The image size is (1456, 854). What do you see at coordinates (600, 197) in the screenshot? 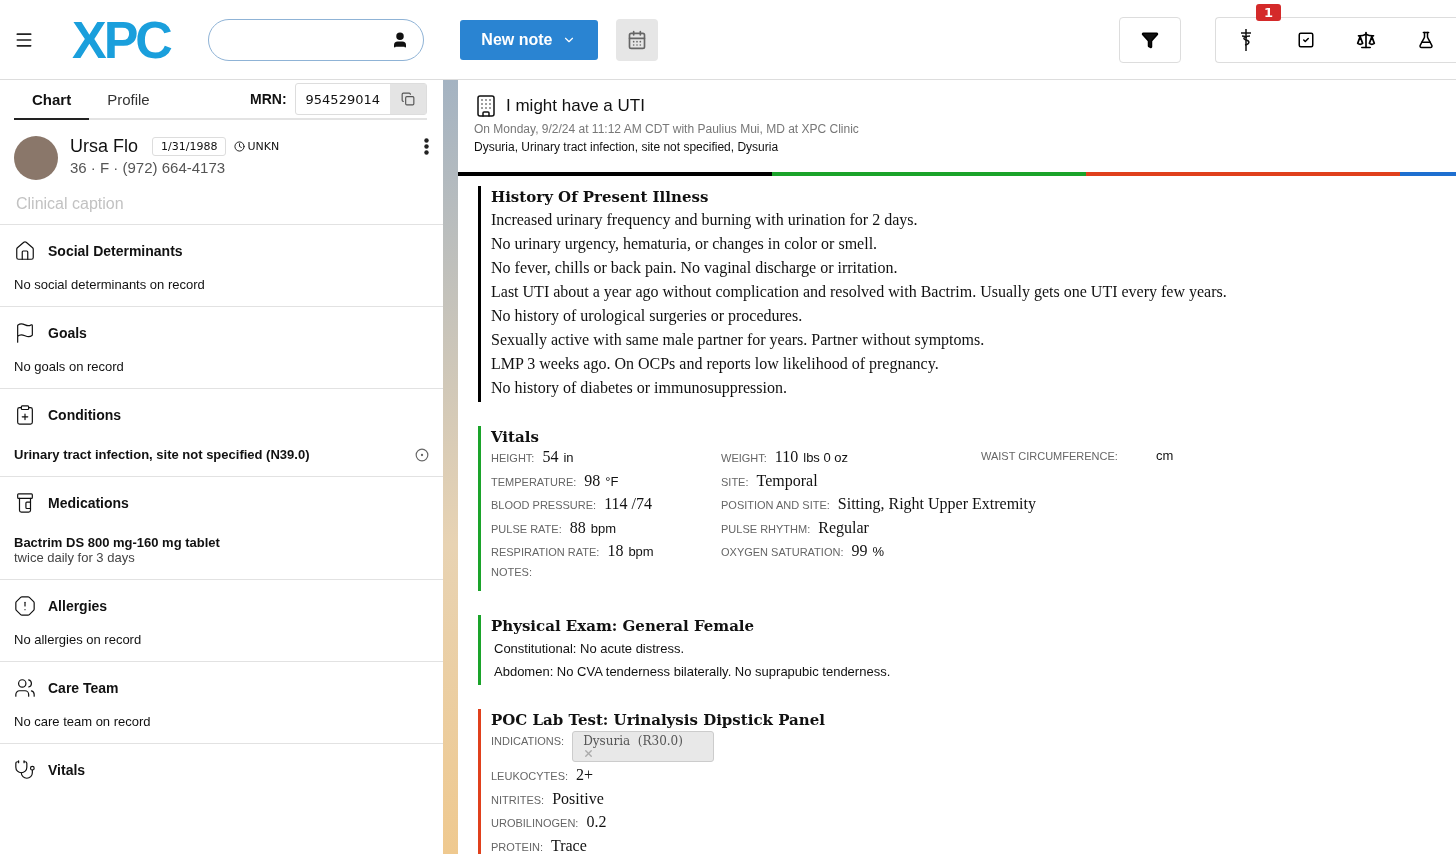
I see `section-heading: History Of Present Illness` at bounding box center [600, 197].